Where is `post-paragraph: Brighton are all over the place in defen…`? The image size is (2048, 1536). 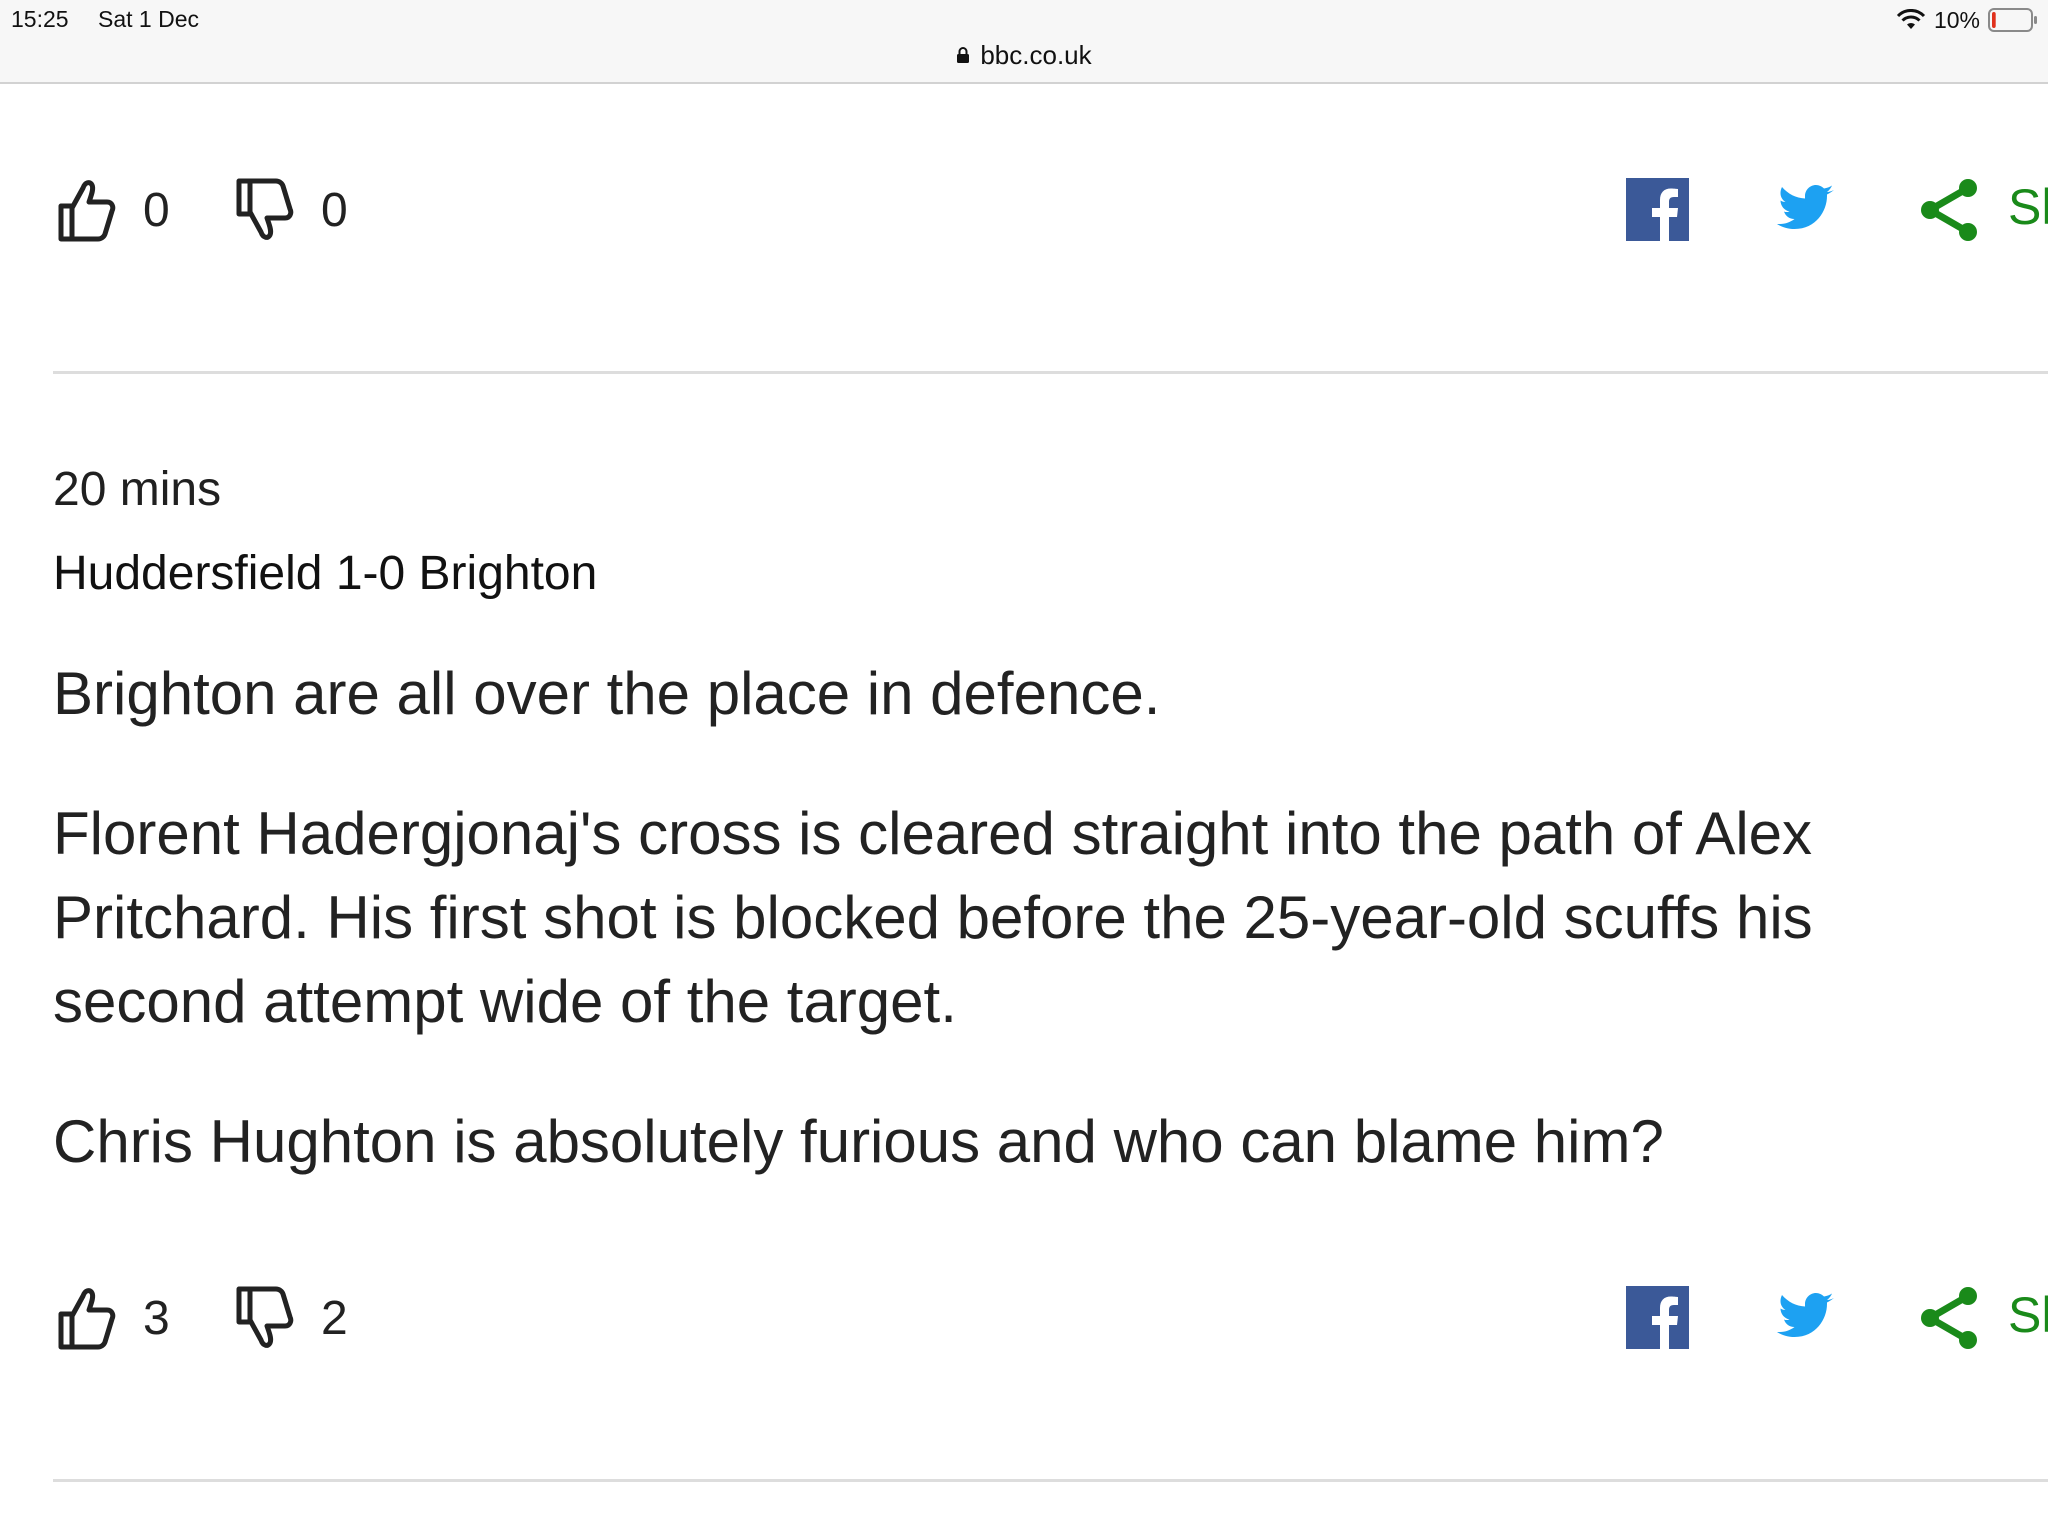
post-paragraph: Brighton are all over the place in defen… is located at coordinates (607, 693).